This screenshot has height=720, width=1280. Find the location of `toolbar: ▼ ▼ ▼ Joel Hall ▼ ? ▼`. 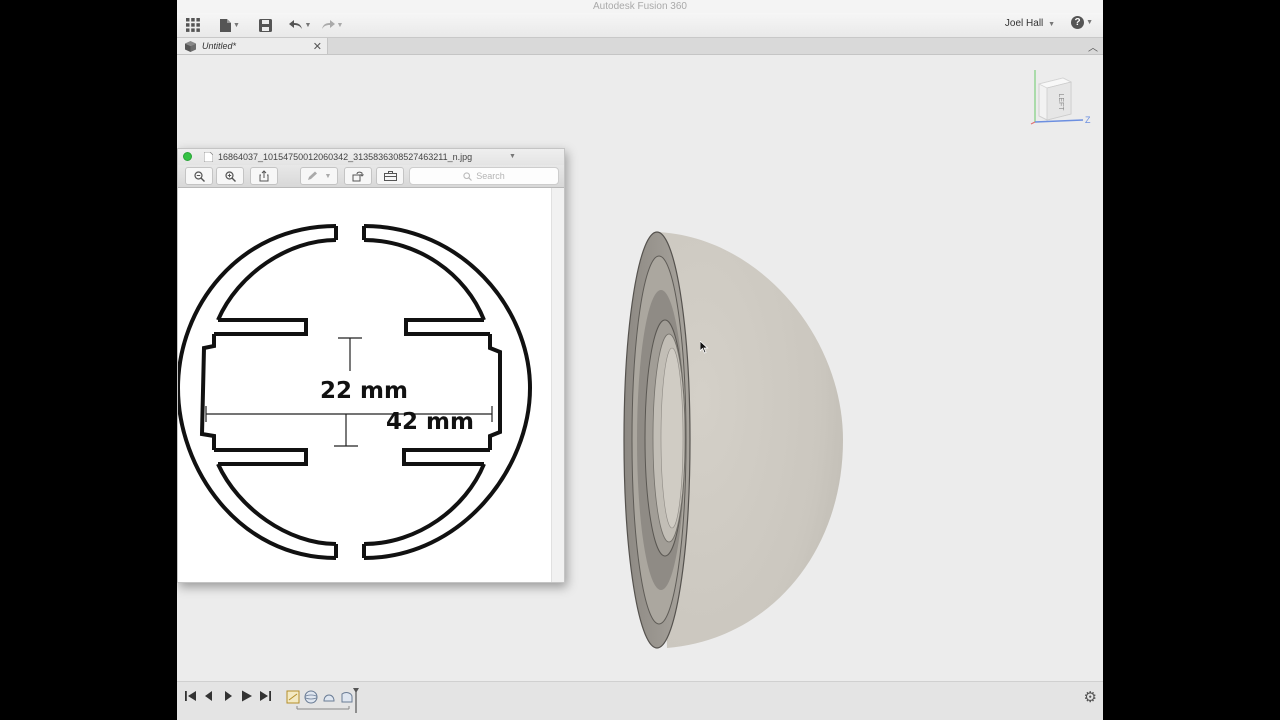

toolbar: ▼ ▼ ▼ Joel Hall ▼ ? ▼ is located at coordinates (640, 25).